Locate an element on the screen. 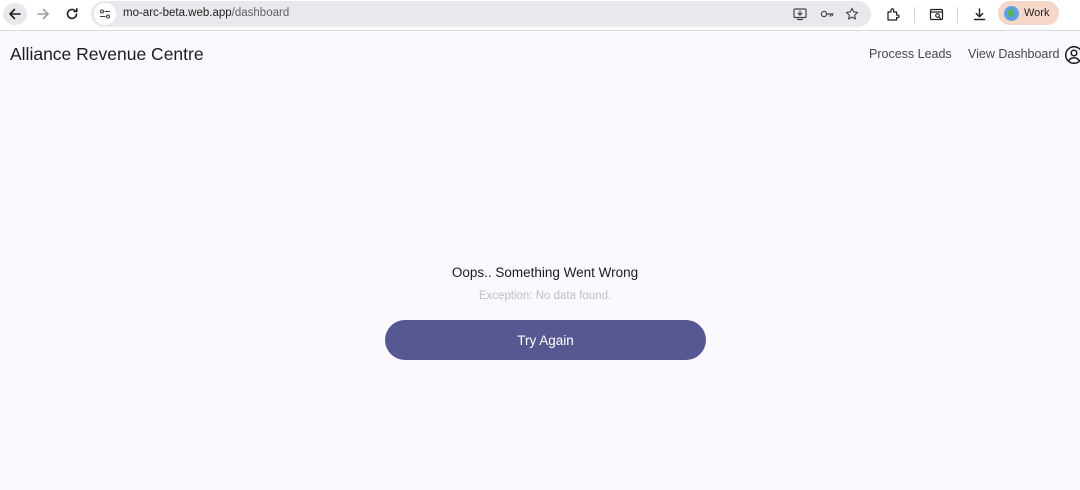 Image resolution: width=1080 pixels, height=490 pixels. url-host: mo-arc-beta.web.app is located at coordinates (177, 13).